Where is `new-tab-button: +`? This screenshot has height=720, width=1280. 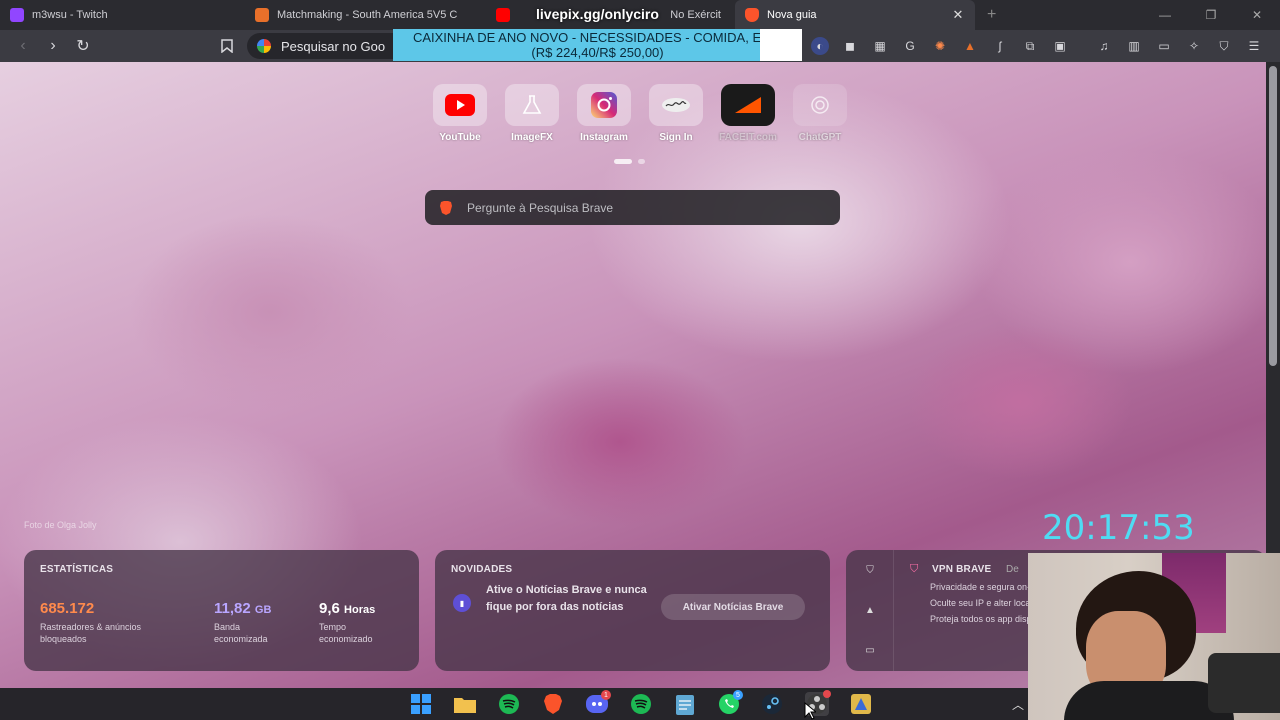 new-tab-button: + is located at coordinates (991, 15).